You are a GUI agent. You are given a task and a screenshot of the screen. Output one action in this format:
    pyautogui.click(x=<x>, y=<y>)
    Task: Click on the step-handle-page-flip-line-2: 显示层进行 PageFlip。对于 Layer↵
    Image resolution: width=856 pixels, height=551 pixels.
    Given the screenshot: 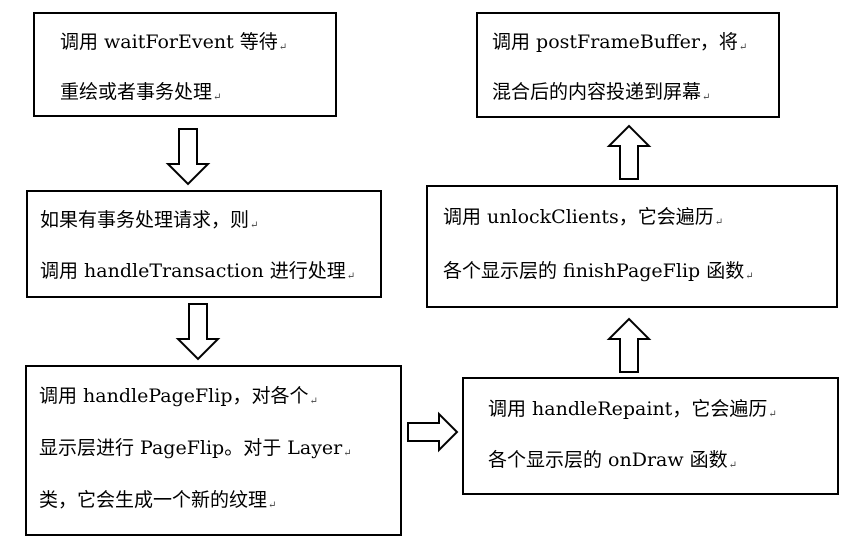 What is the action you would take?
    pyautogui.click(x=195, y=448)
    